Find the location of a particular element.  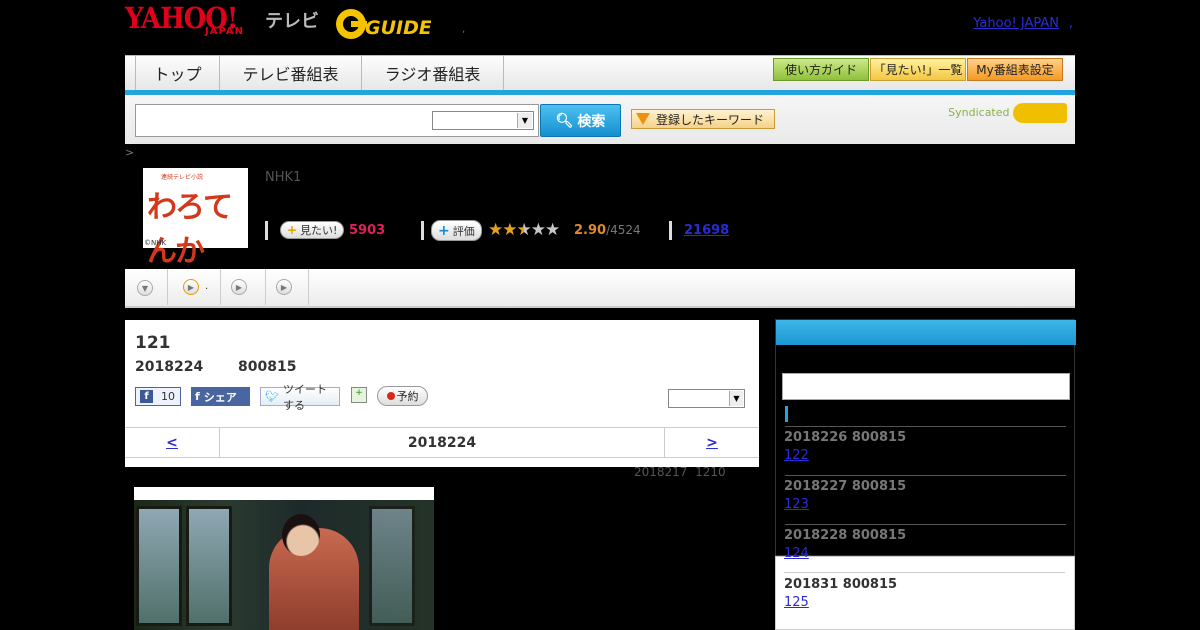

episode-date: 2018224 is located at coordinates (169, 367).